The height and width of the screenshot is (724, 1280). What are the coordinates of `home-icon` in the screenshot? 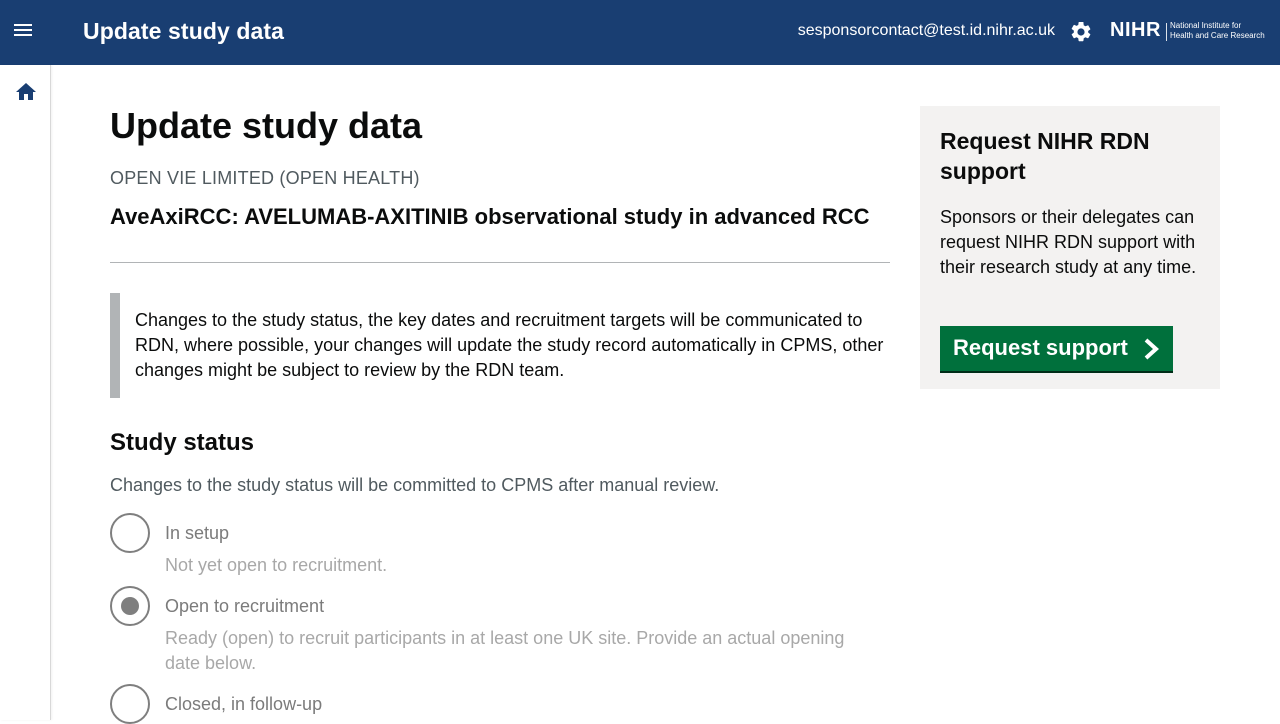 It's located at (26, 92).